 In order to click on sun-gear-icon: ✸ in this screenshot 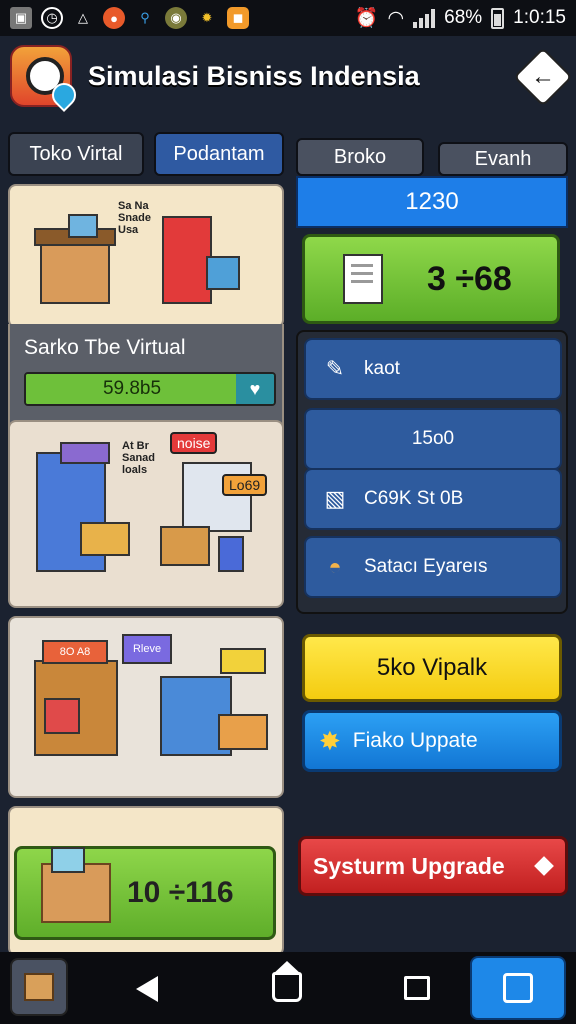, I will do `click(330, 740)`.